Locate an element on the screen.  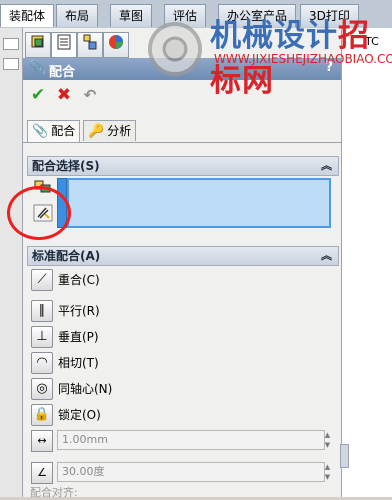
angle-icon: ∠ is located at coordinates (42, 473).